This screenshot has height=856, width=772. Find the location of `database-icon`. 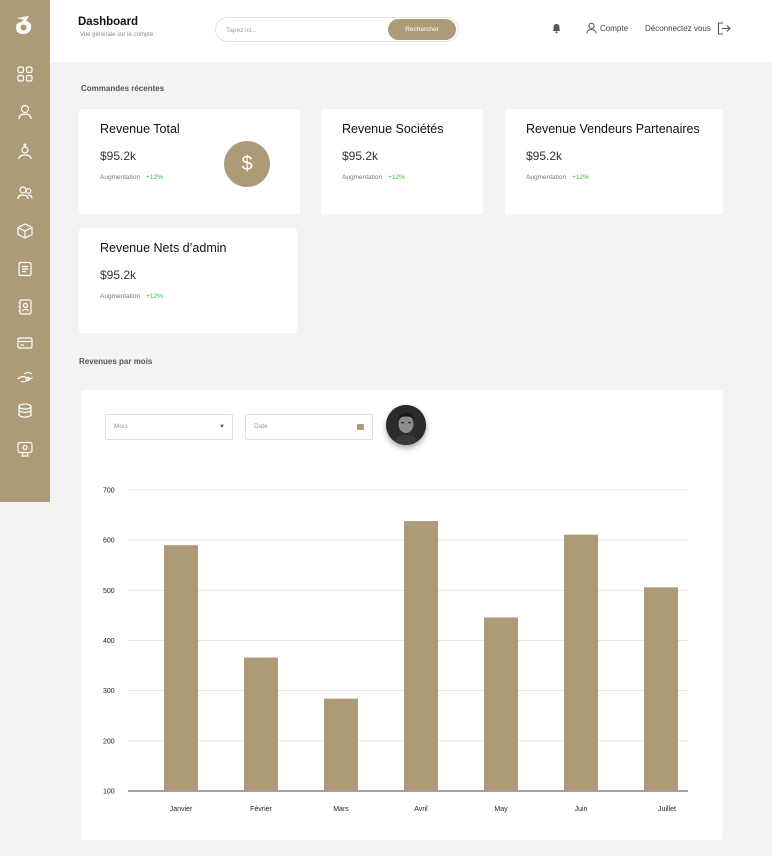

database-icon is located at coordinates (25, 410).